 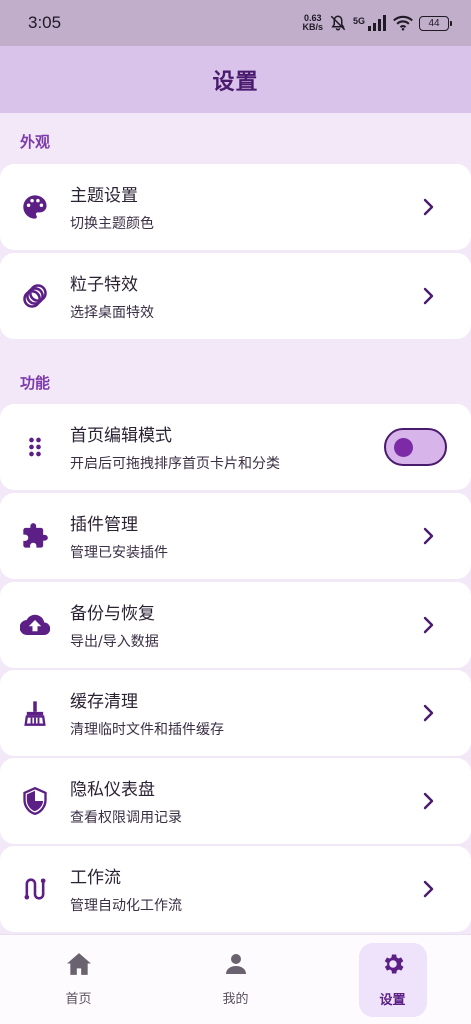 I want to click on settings-item-subtitle: 选择桌面特效, so click(x=112, y=313).